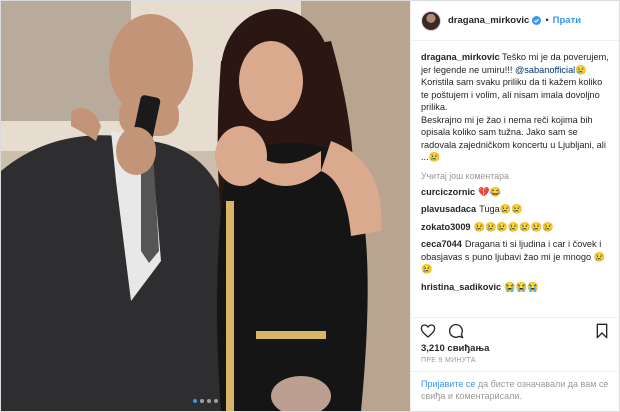 The width and height of the screenshot is (620, 412). I want to click on verified-badge-icon, so click(537, 20).